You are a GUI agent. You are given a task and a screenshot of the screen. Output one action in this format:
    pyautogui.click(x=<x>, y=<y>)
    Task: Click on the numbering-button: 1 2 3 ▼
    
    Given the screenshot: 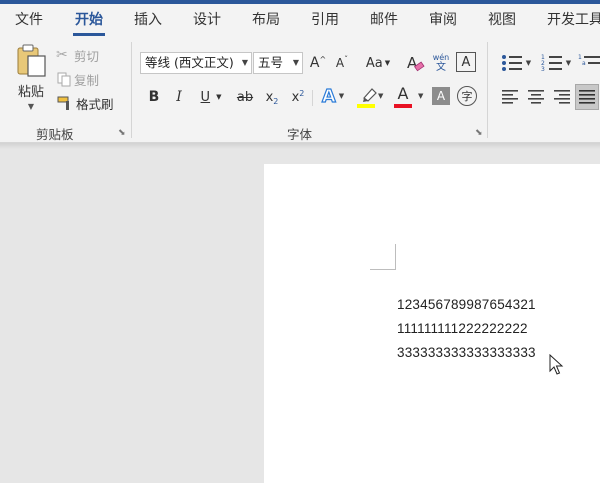 What is the action you would take?
    pyautogui.click(x=556, y=63)
    